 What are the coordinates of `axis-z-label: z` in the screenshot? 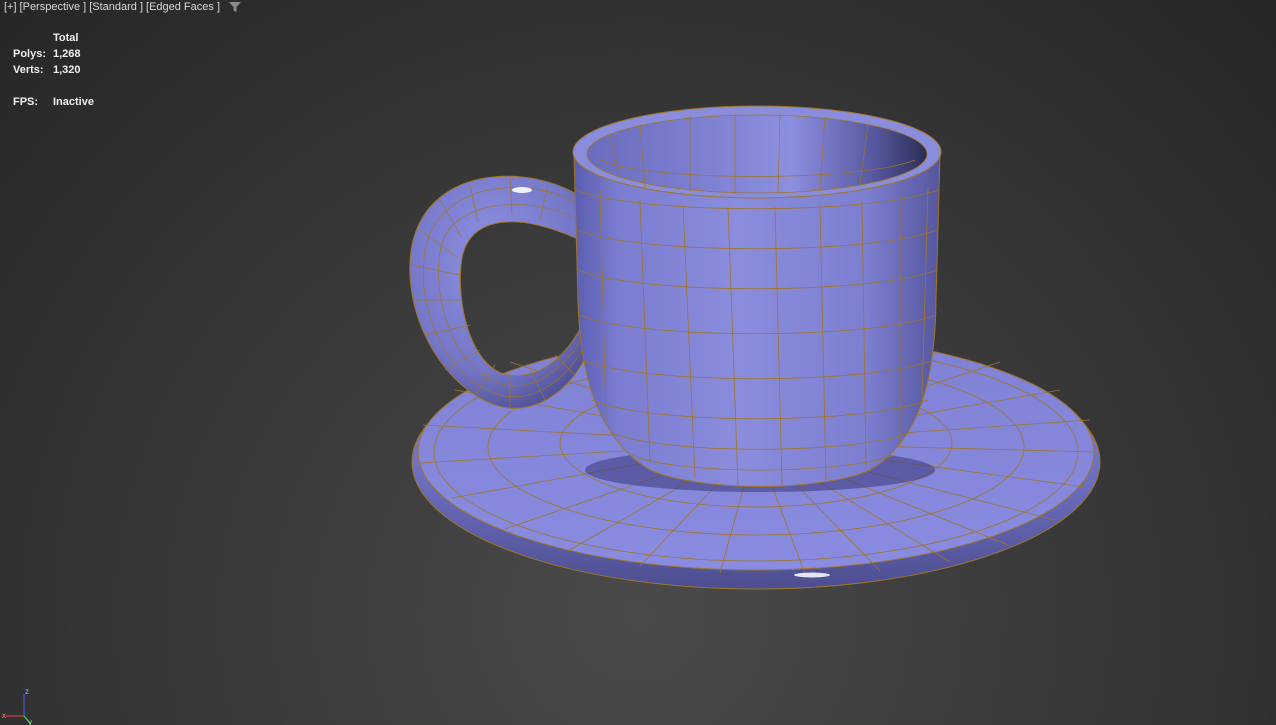 It's located at (27, 691).